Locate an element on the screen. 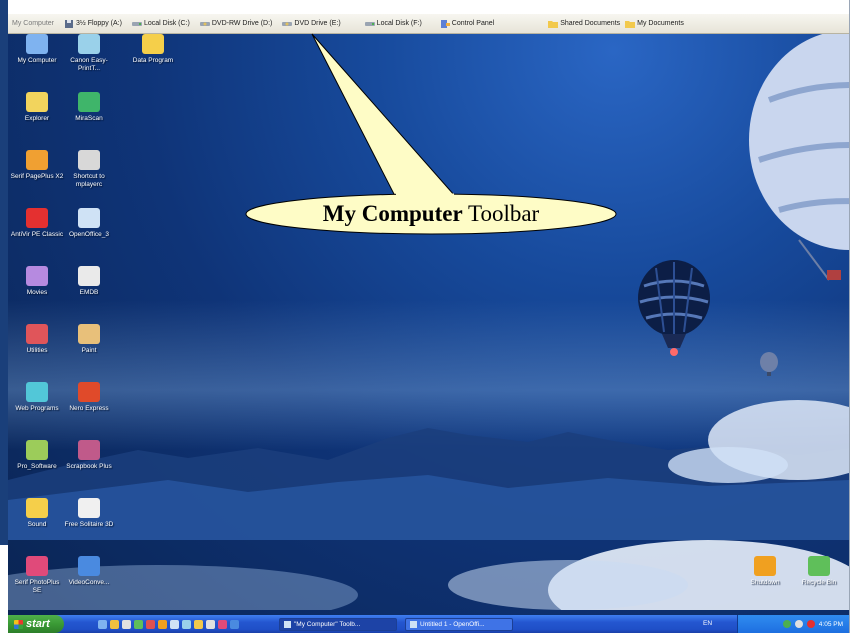 This screenshot has width=858, height=633. desktop-icon: Paint is located at coordinates (89, 339).